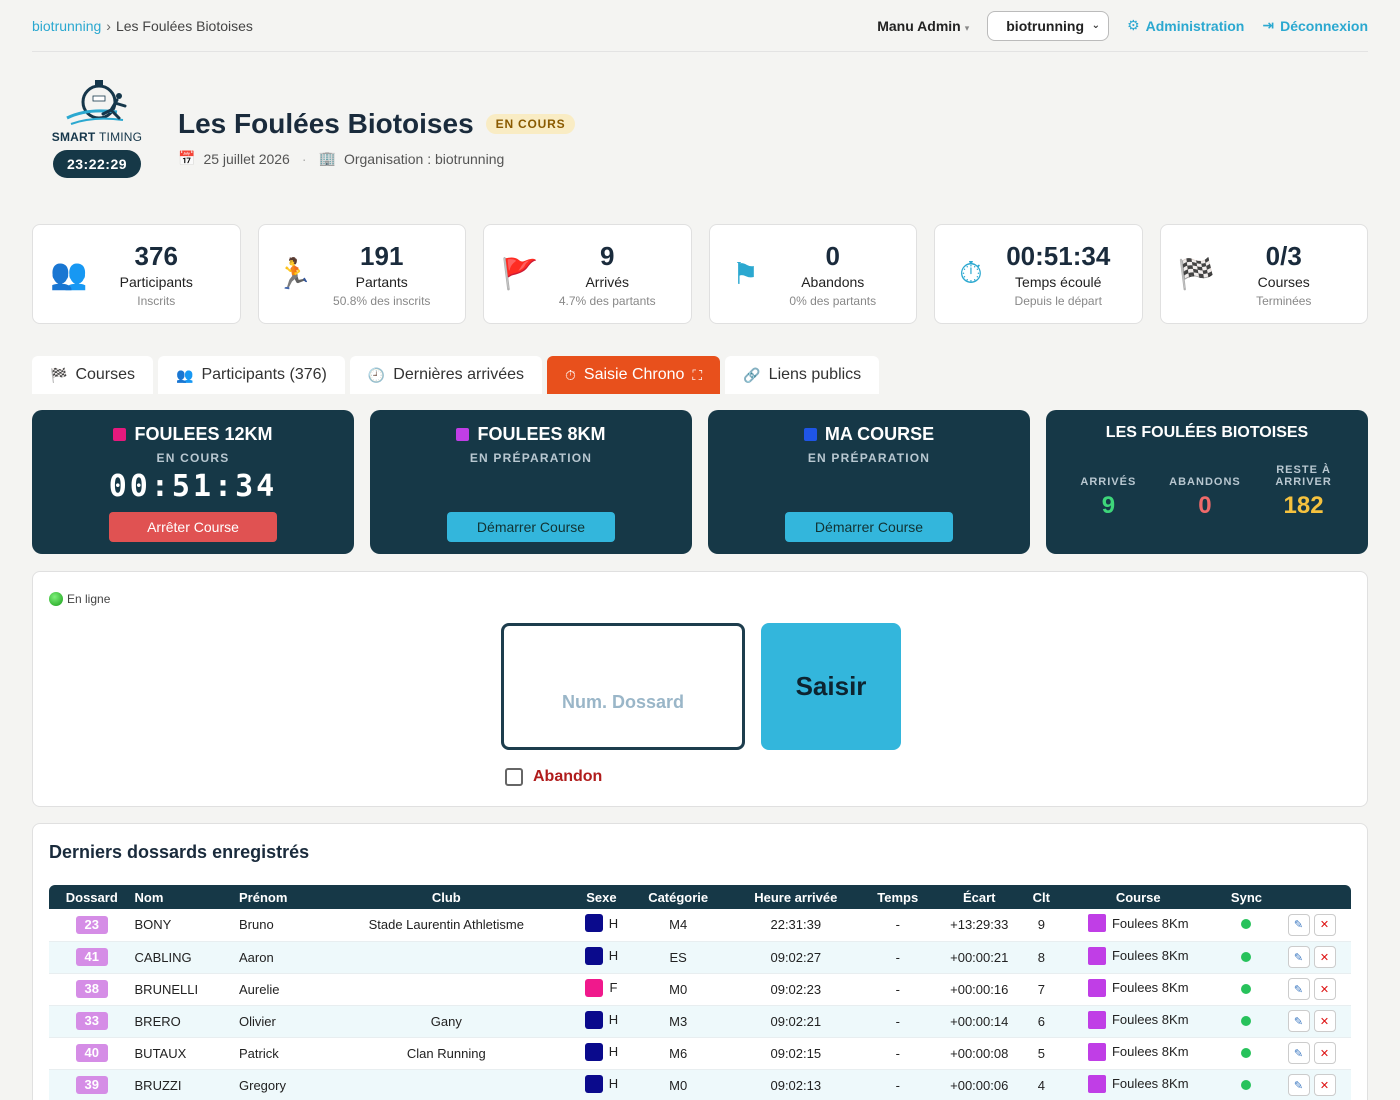 This screenshot has height=1100, width=1400. I want to click on stat-label: Participants, so click(156, 281).